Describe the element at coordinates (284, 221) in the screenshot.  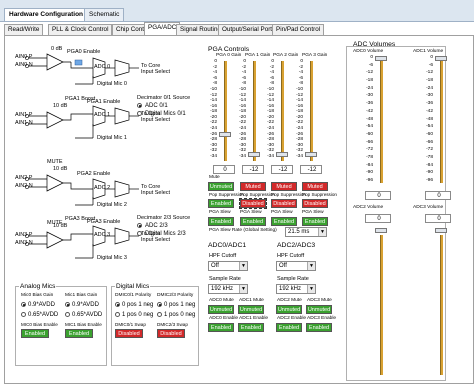
I see `pga2-slew-button: Enabled` at that location.